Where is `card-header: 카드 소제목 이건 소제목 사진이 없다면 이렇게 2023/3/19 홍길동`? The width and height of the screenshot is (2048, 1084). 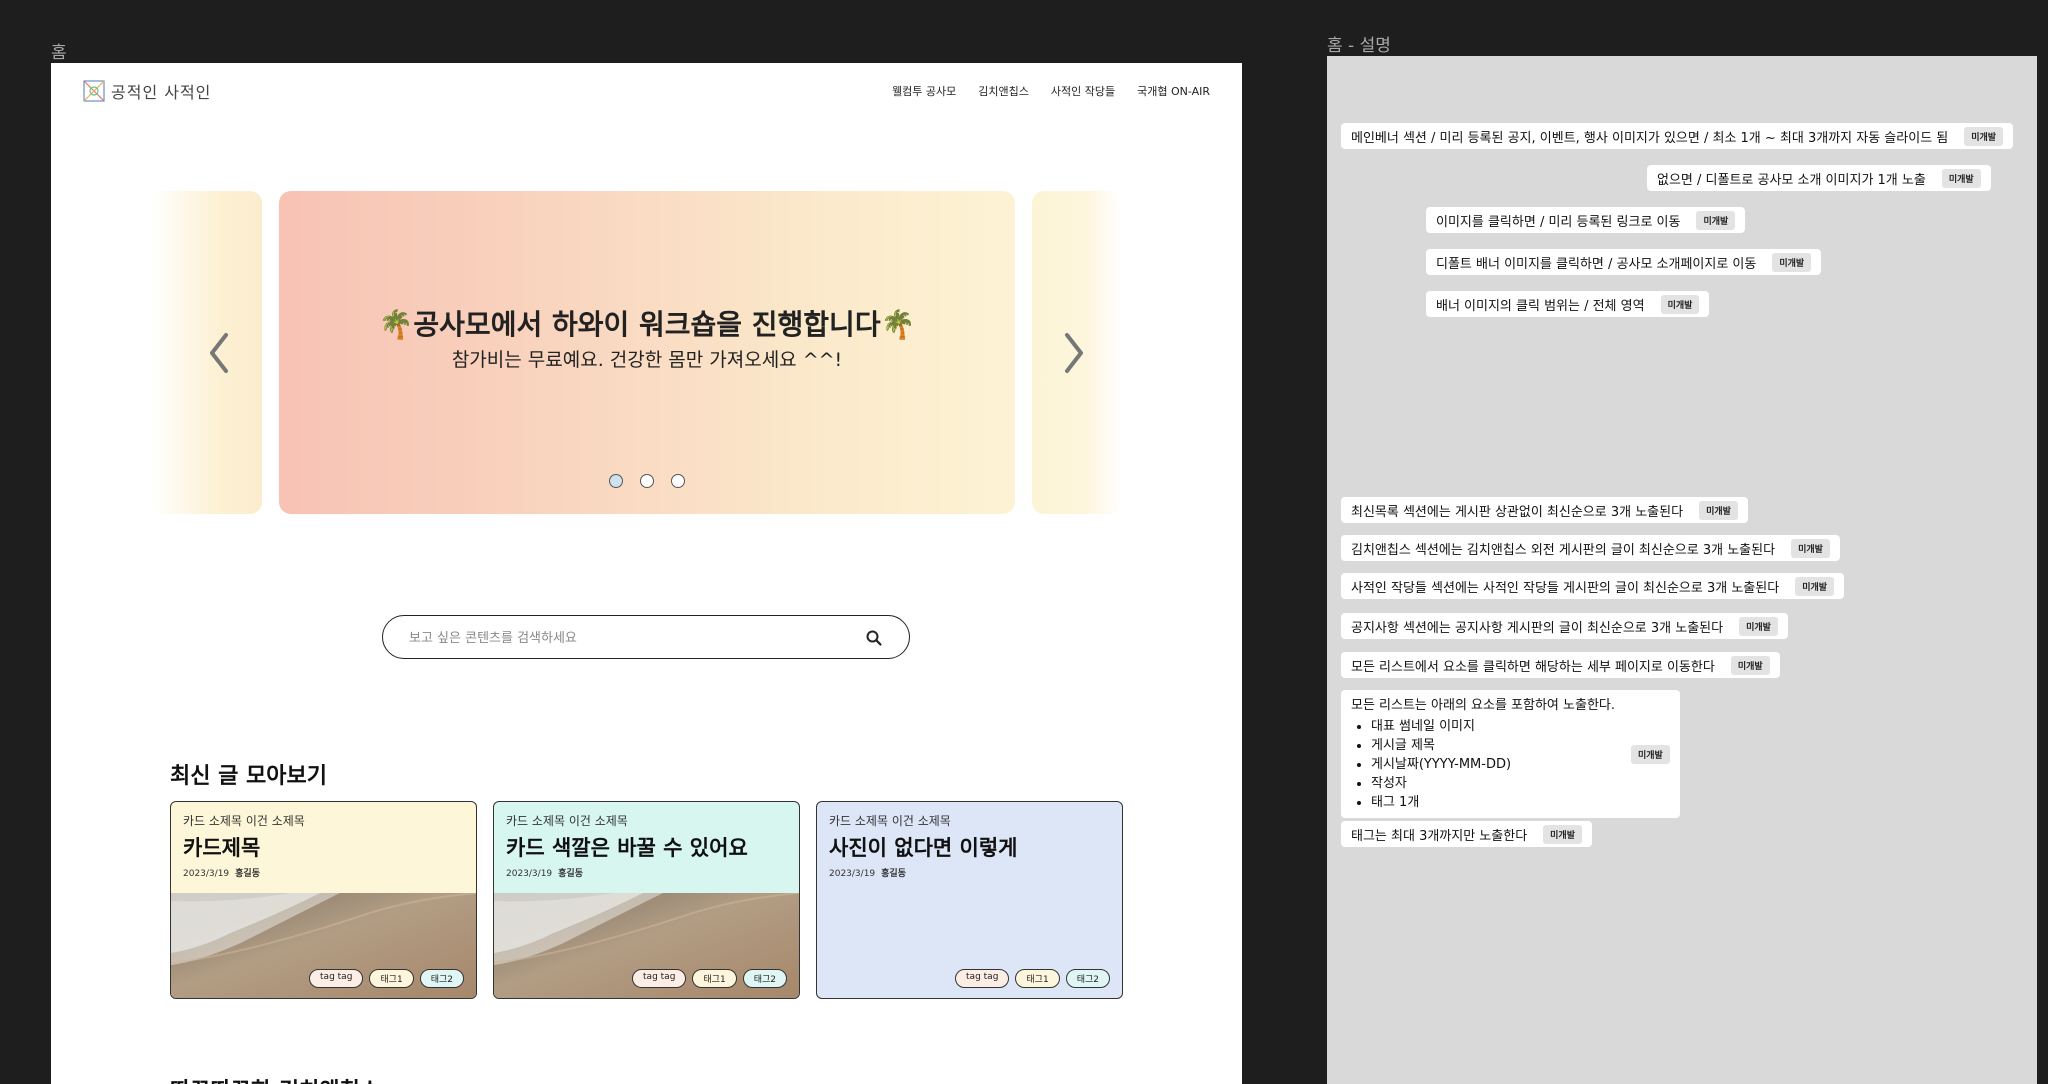
card-header: 카드 소제목 이건 소제목 사진이 없다면 이렇게 2023/3/19 홍길동 is located at coordinates (969, 846).